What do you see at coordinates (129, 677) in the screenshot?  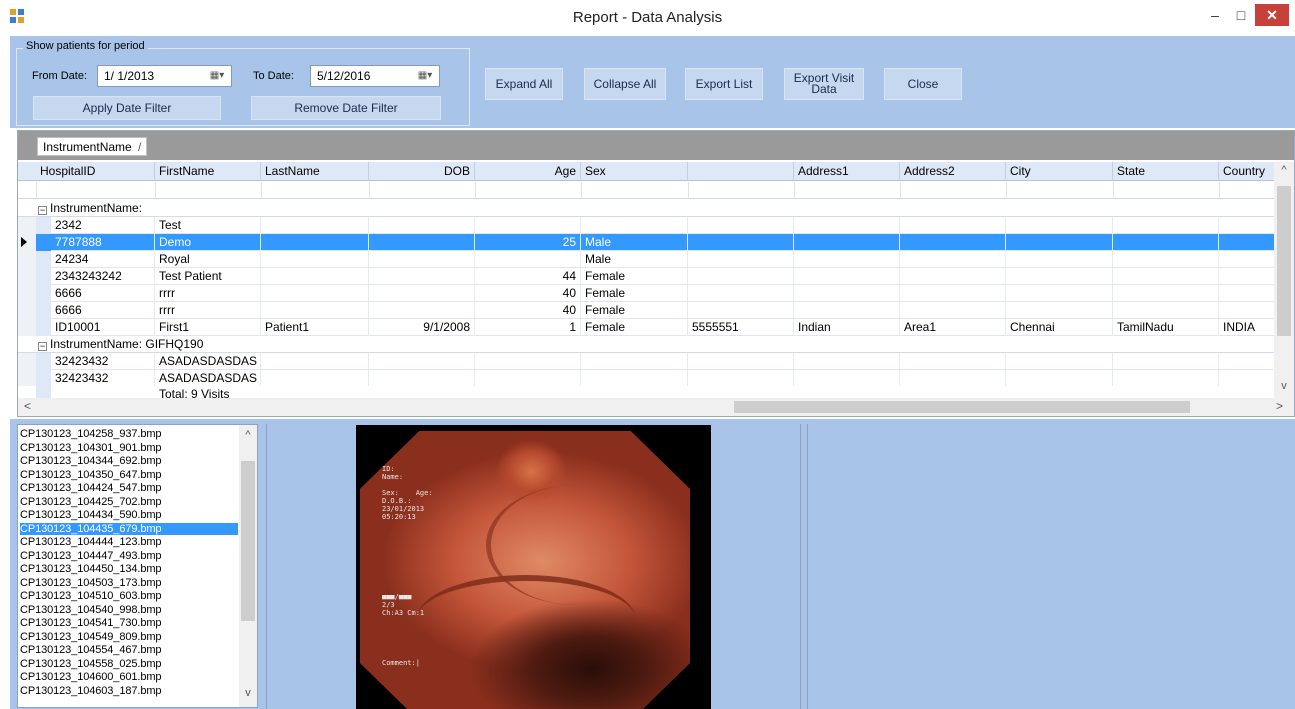 I see `list-item: CP130123_104600_601.bmp` at bounding box center [129, 677].